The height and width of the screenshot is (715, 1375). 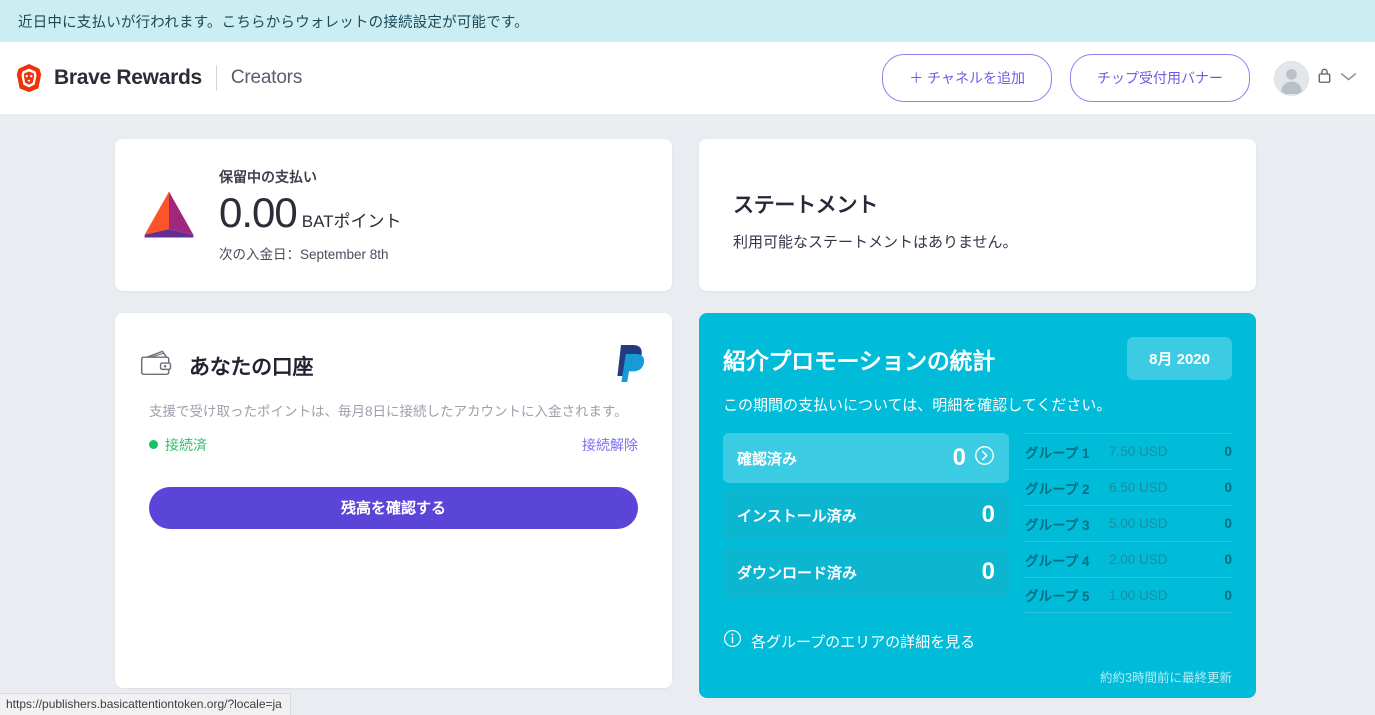 I want to click on brave-lion-icon, so click(x=29, y=78).